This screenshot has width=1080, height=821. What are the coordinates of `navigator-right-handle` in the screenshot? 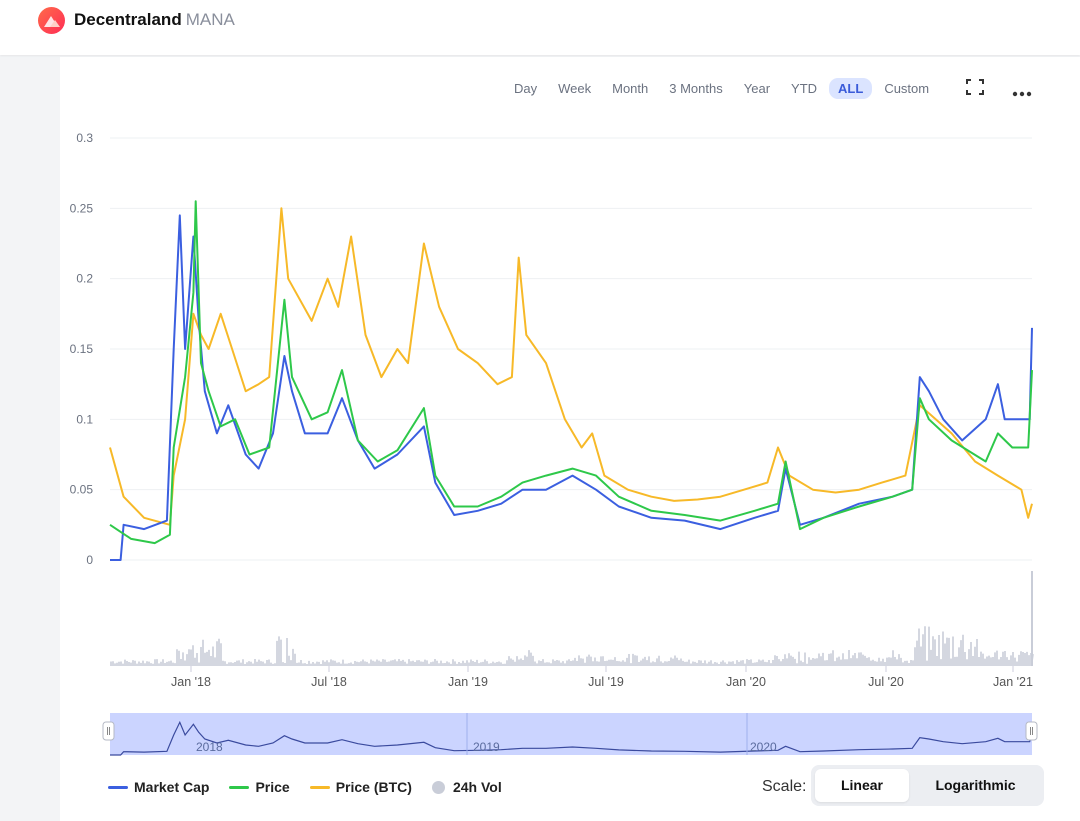 It's located at (1031, 731).